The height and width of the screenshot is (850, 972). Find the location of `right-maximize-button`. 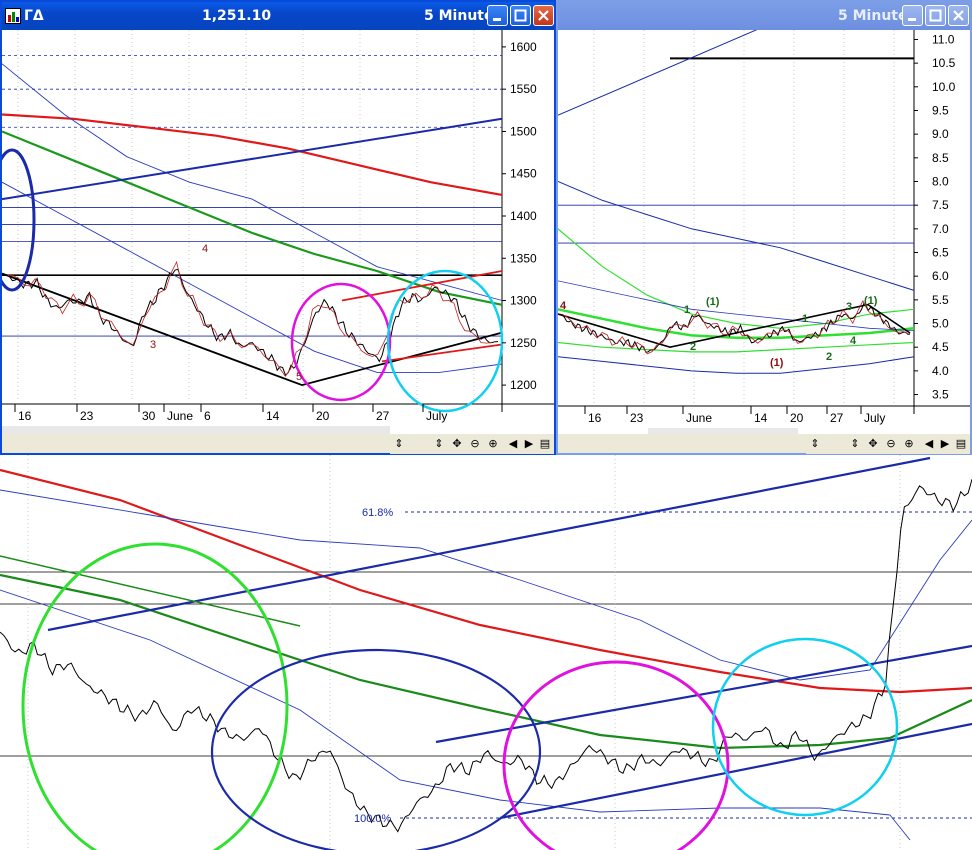

right-maximize-button is located at coordinates (935, 15).